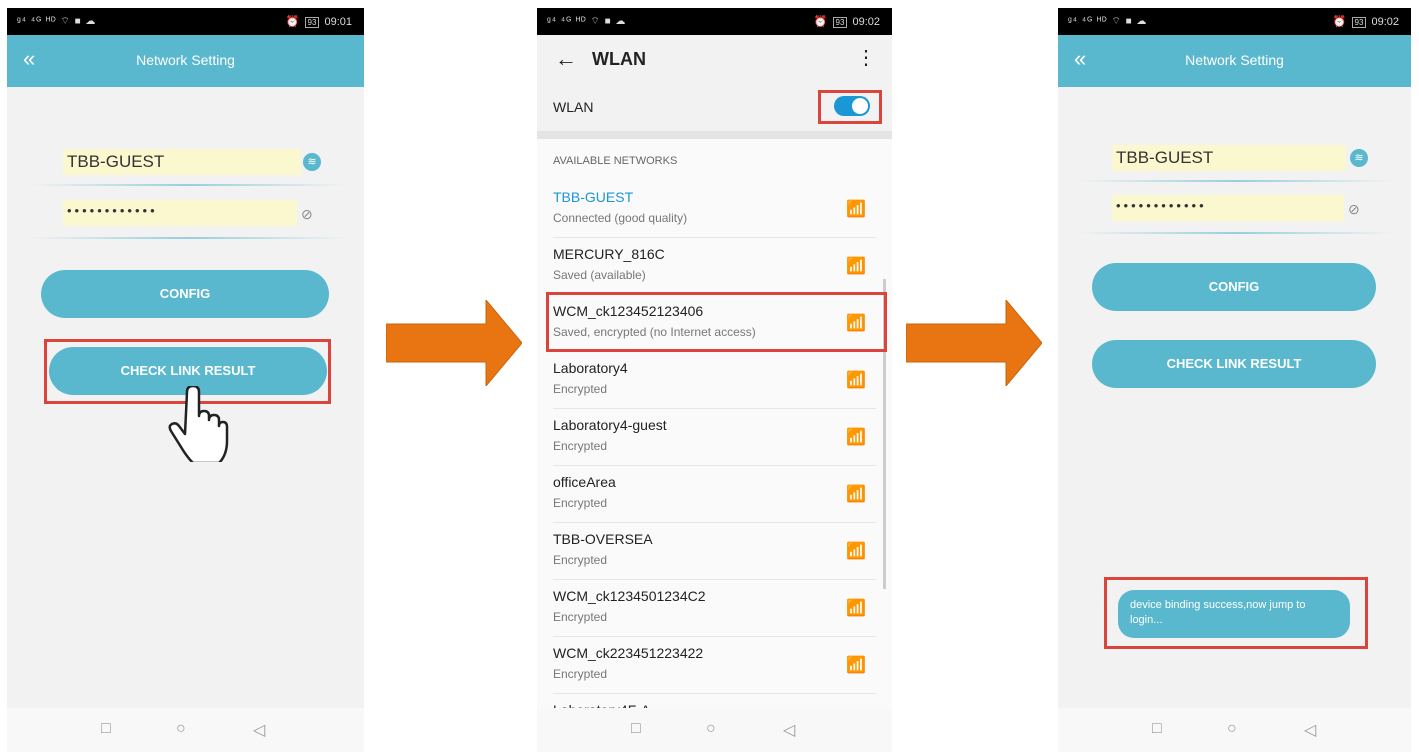  Describe the element at coordinates (714, 266) in the screenshot. I see `network-item: MERCURY_816C Saved (available) 📶` at that location.